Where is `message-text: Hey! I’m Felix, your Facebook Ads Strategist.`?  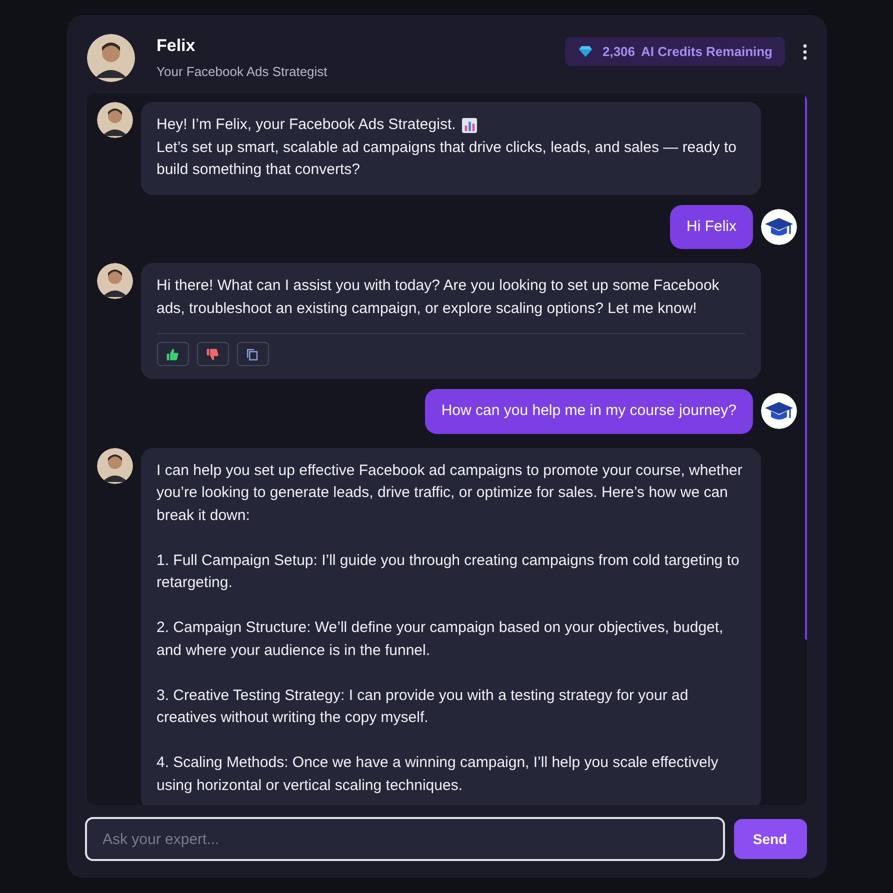
message-text: Hey! I’m Felix, your Facebook Ads Strategist. is located at coordinates (306, 125).